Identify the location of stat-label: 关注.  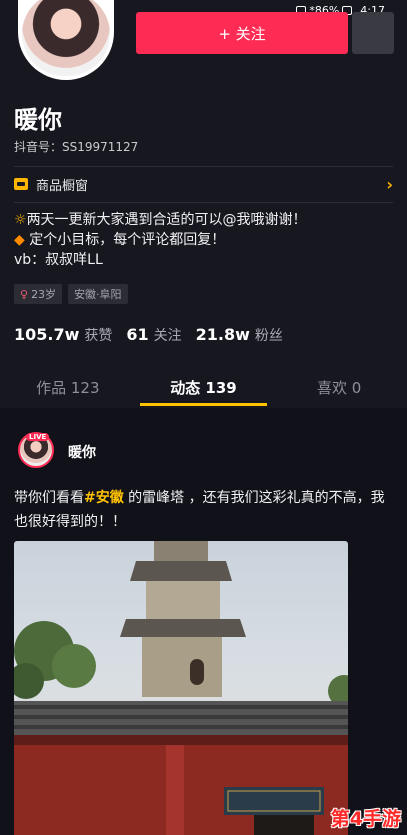
(167, 336).